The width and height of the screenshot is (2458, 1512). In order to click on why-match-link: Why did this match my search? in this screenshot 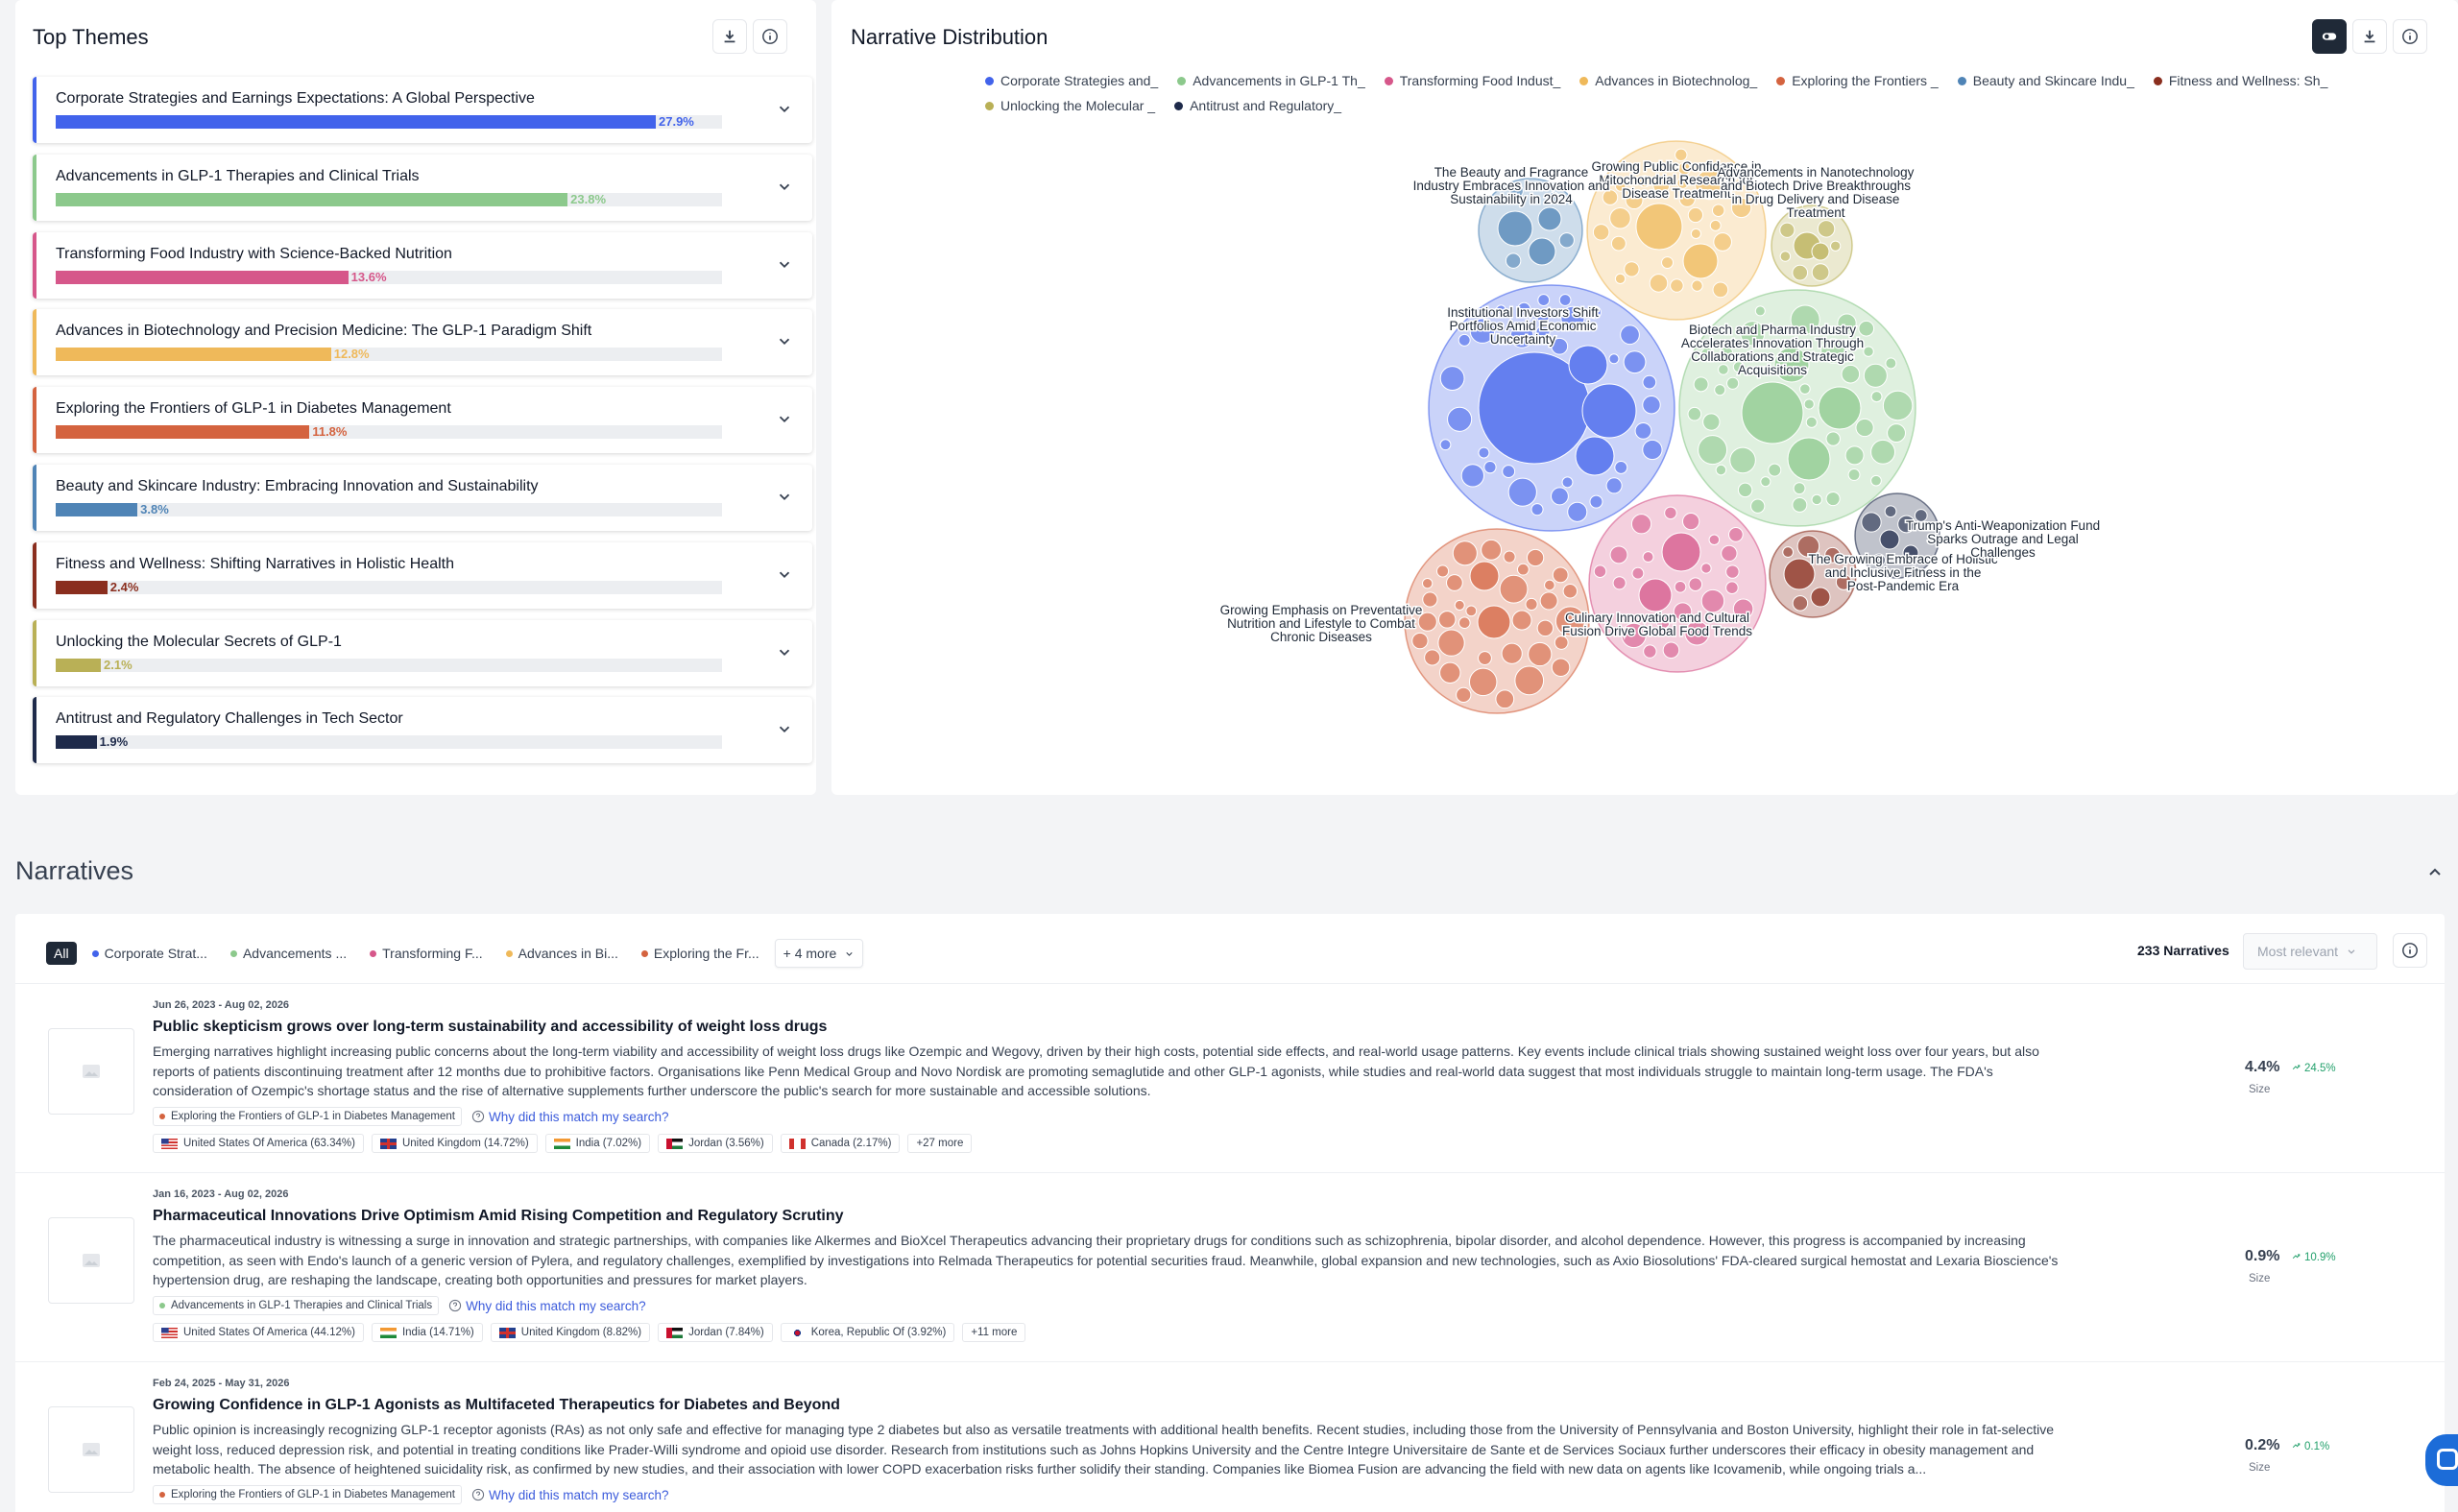, I will do `click(570, 1495)`.